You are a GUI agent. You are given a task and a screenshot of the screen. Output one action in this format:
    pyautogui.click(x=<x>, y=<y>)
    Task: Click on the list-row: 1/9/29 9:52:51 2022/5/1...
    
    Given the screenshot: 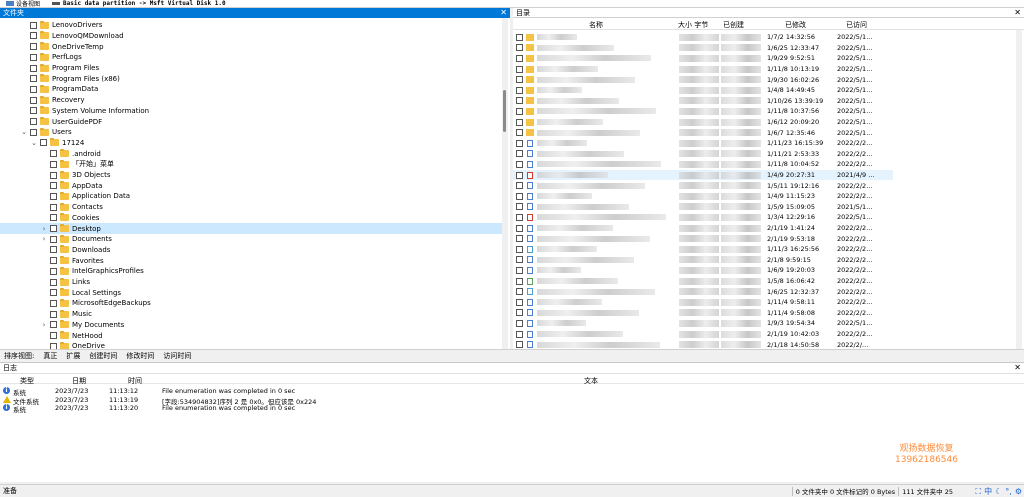 What is the action you would take?
    pyautogui.click(x=703, y=58)
    